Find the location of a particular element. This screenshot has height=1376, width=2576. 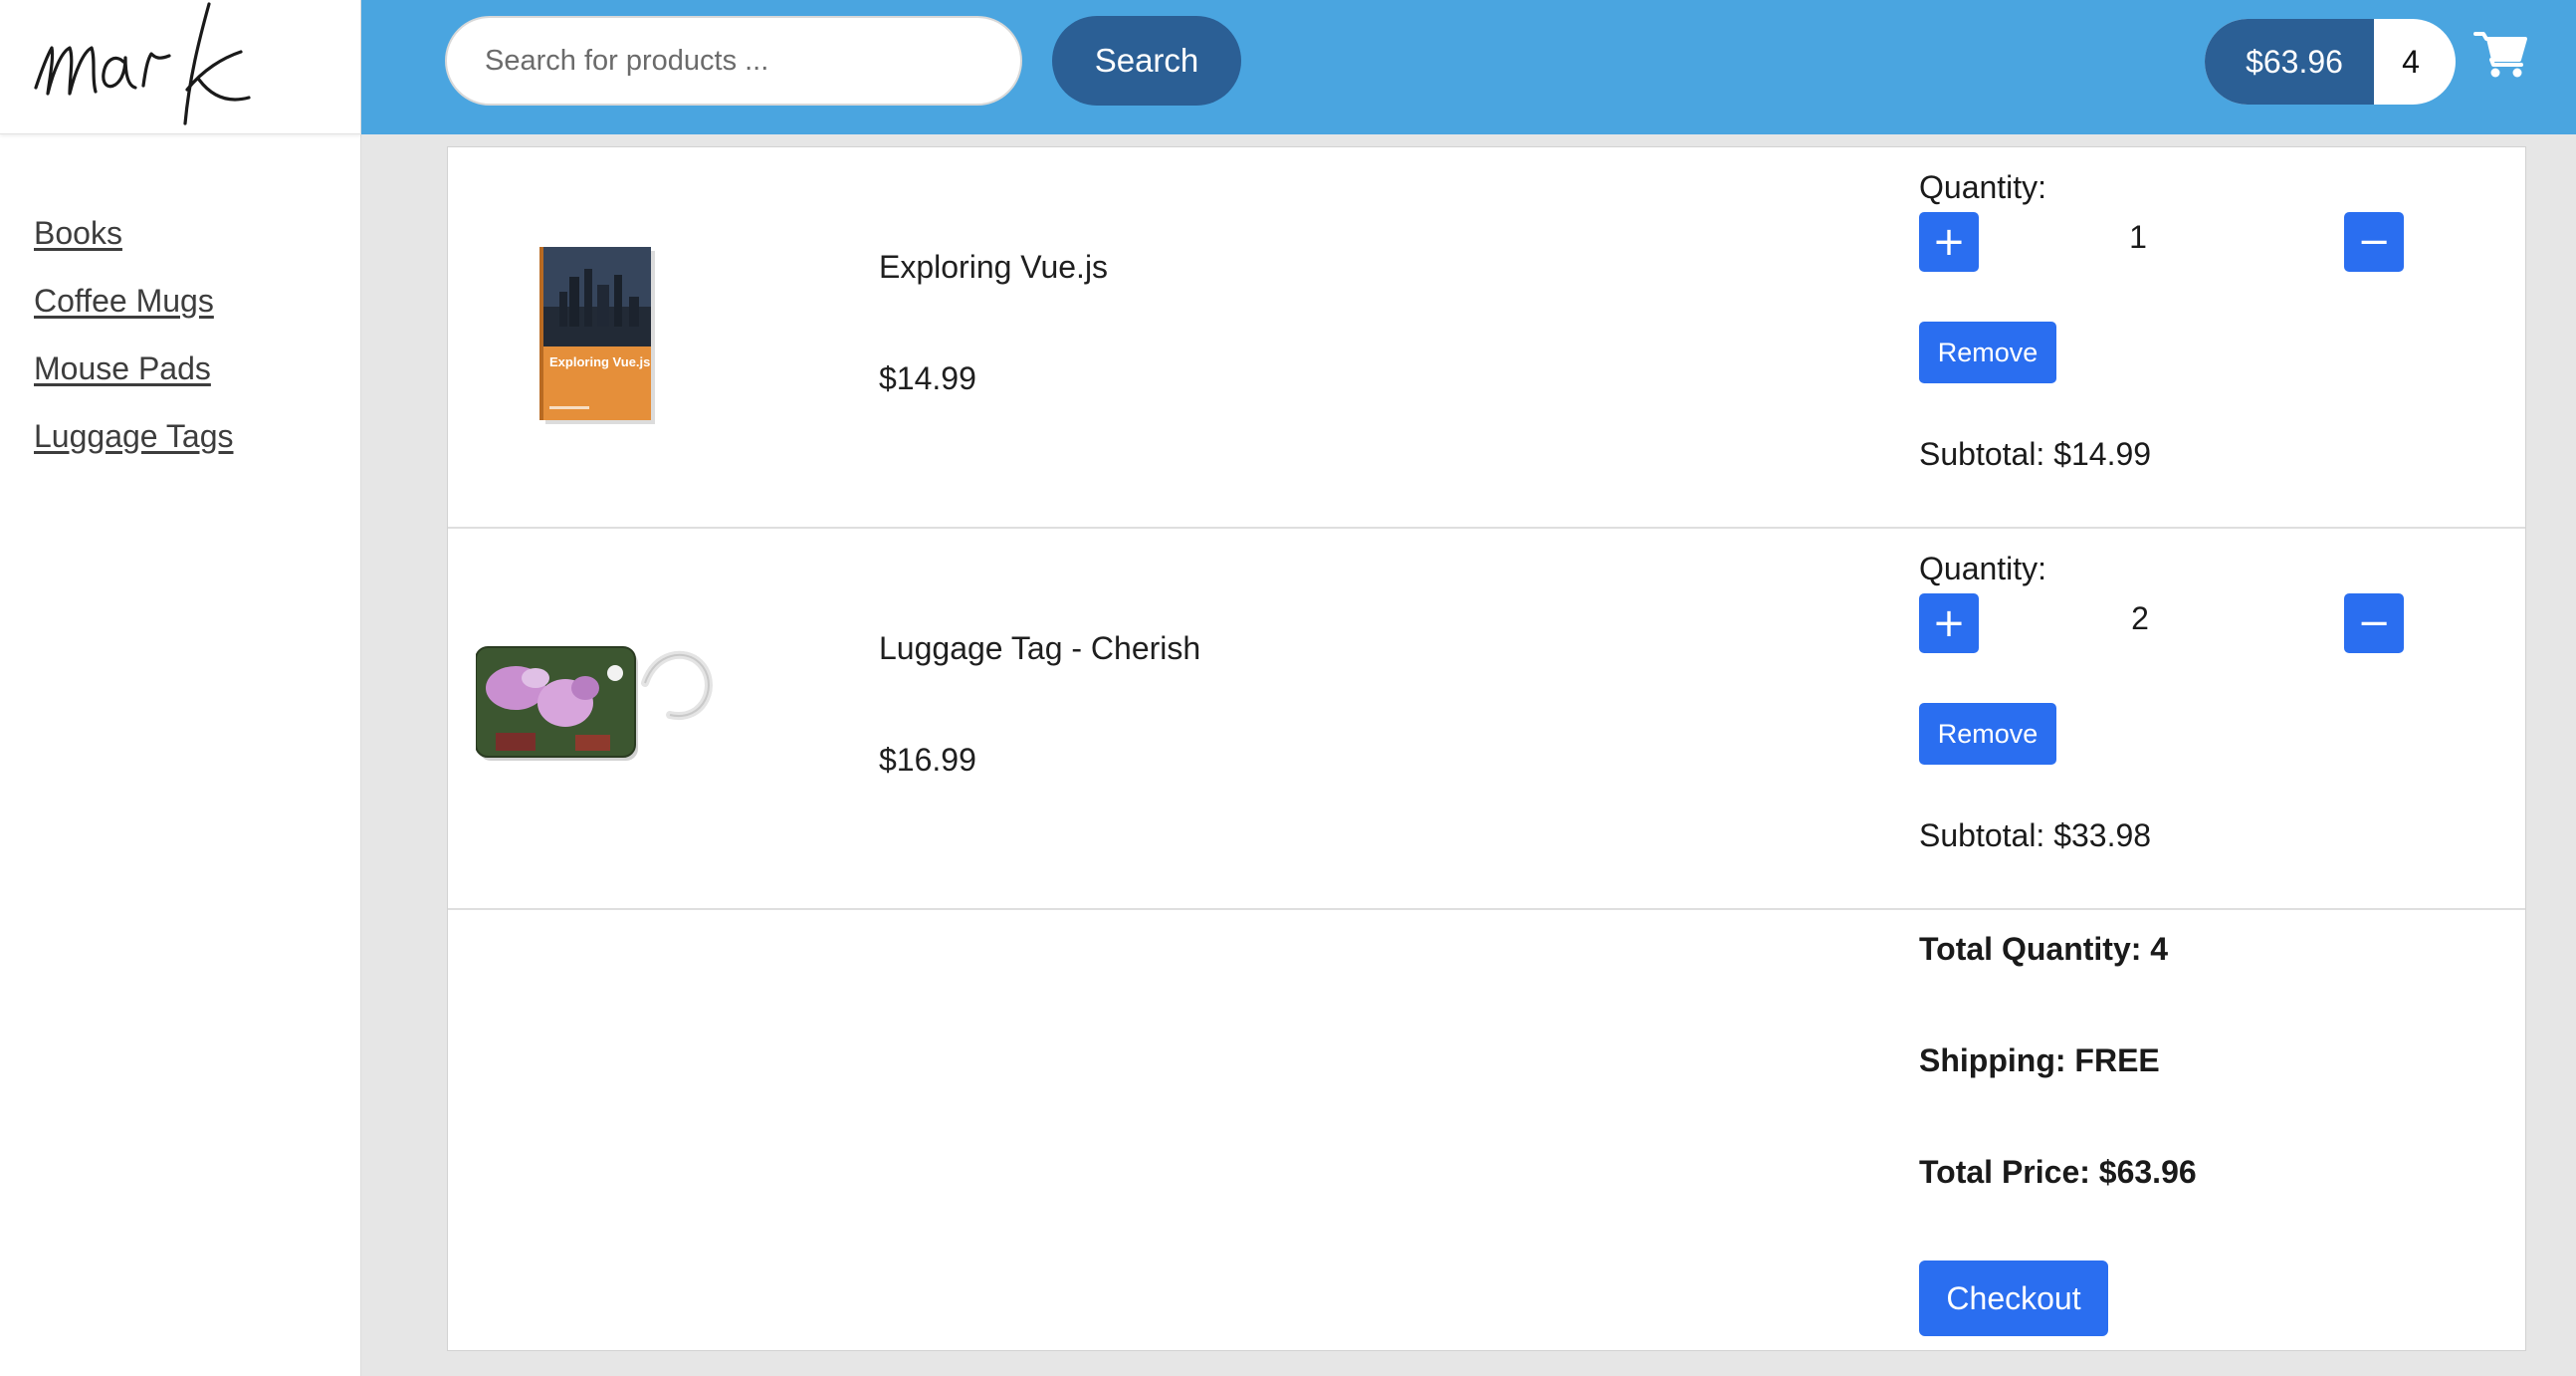

checkout-button: Checkout is located at coordinates (2013, 1298).